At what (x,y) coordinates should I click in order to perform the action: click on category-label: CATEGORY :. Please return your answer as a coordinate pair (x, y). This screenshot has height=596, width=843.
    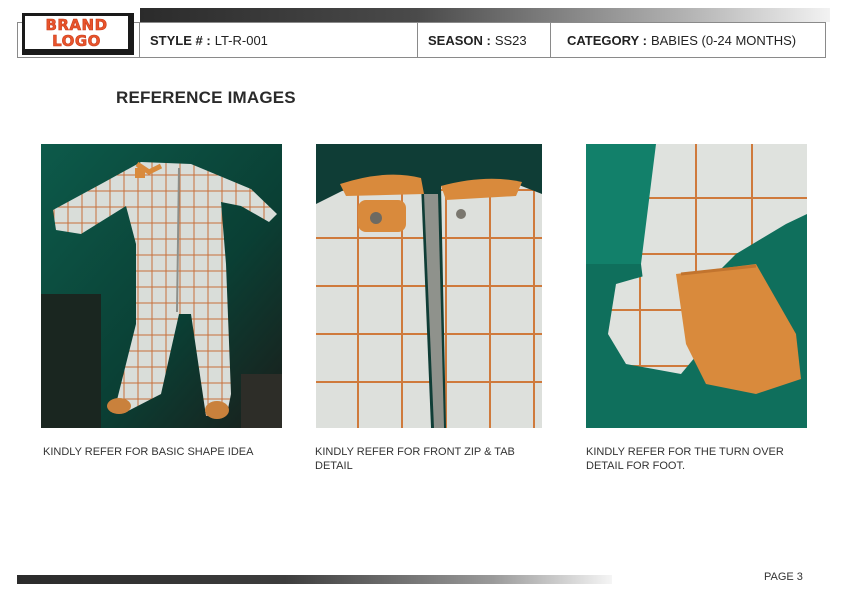
    Looking at the image, I should click on (607, 40).